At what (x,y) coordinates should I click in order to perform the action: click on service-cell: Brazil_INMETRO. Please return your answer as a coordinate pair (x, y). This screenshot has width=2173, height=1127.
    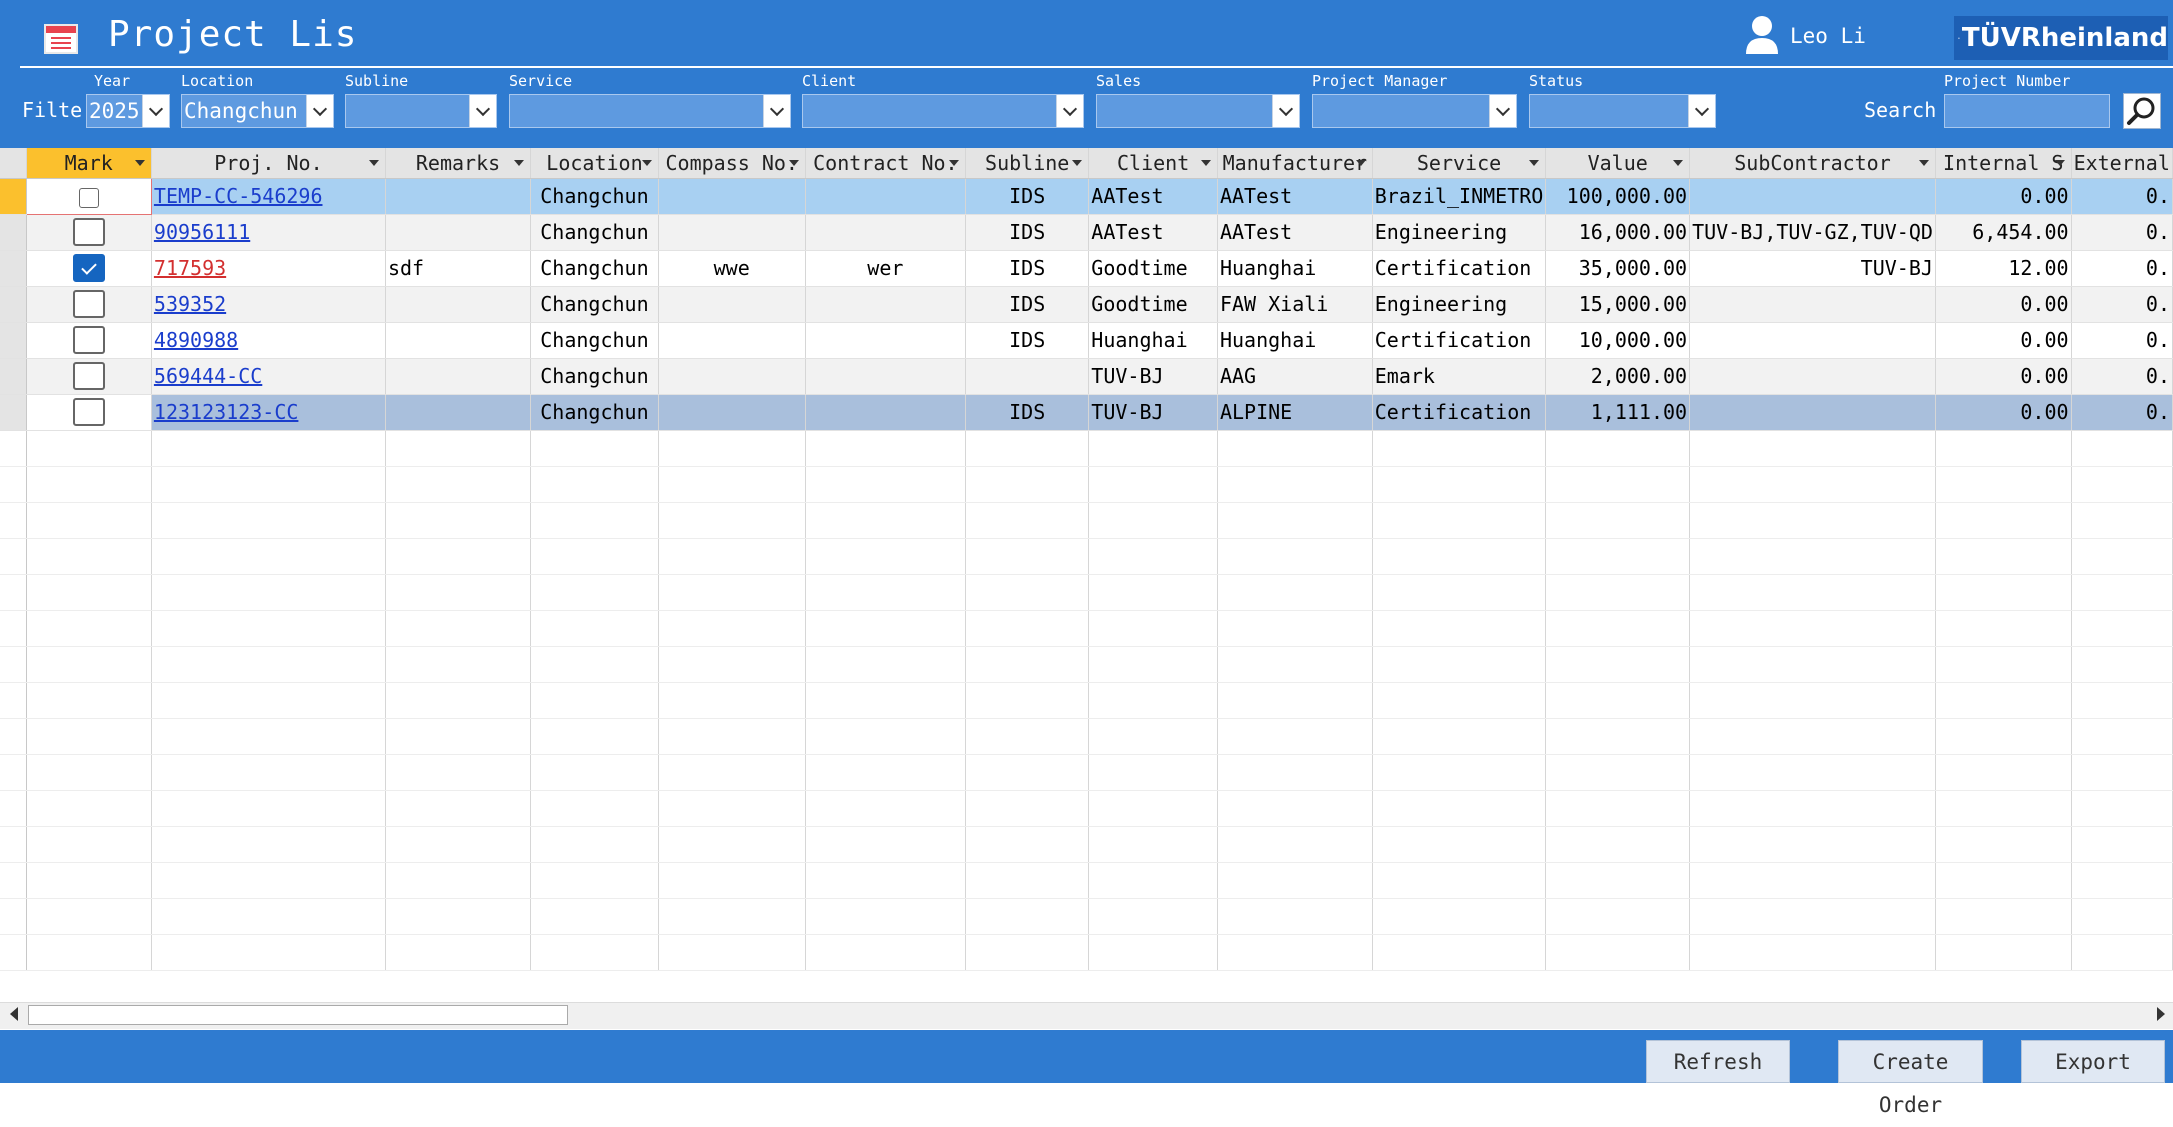
    Looking at the image, I should click on (1459, 196).